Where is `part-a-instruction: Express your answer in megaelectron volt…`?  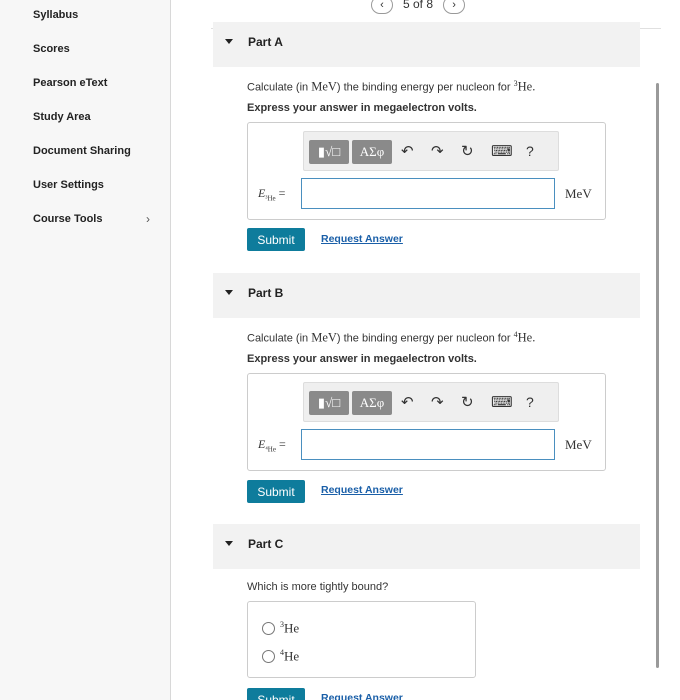
part-a-instruction: Express your answer in megaelectron volt… is located at coordinates (362, 108).